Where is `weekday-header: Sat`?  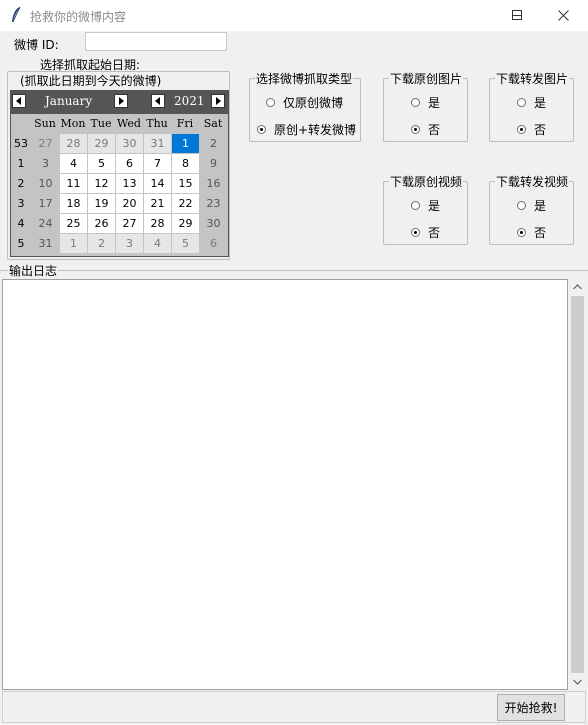 weekday-header: Sat is located at coordinates (213, 123).